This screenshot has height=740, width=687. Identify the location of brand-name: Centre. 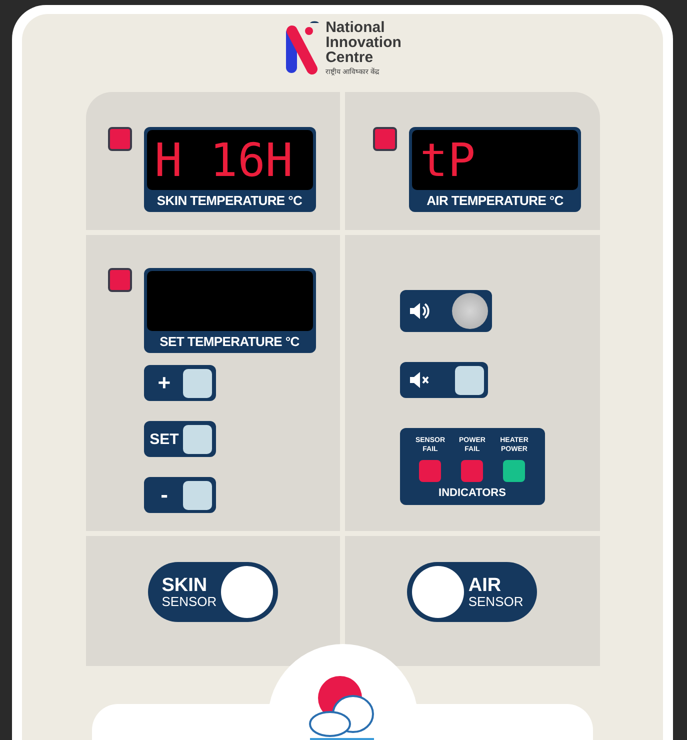
(350, 57).